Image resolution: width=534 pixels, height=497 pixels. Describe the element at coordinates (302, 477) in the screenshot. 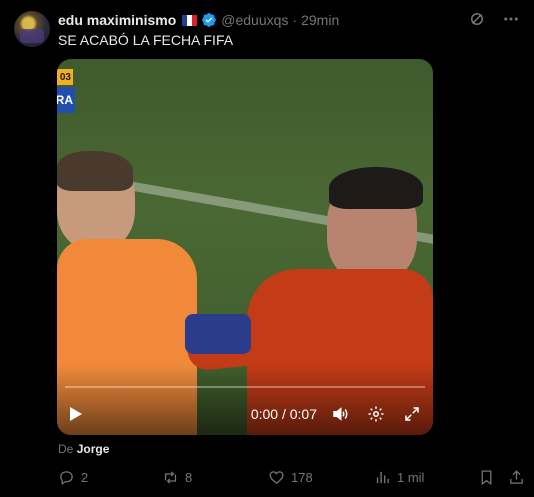

I see `like-count: 178` at that location.